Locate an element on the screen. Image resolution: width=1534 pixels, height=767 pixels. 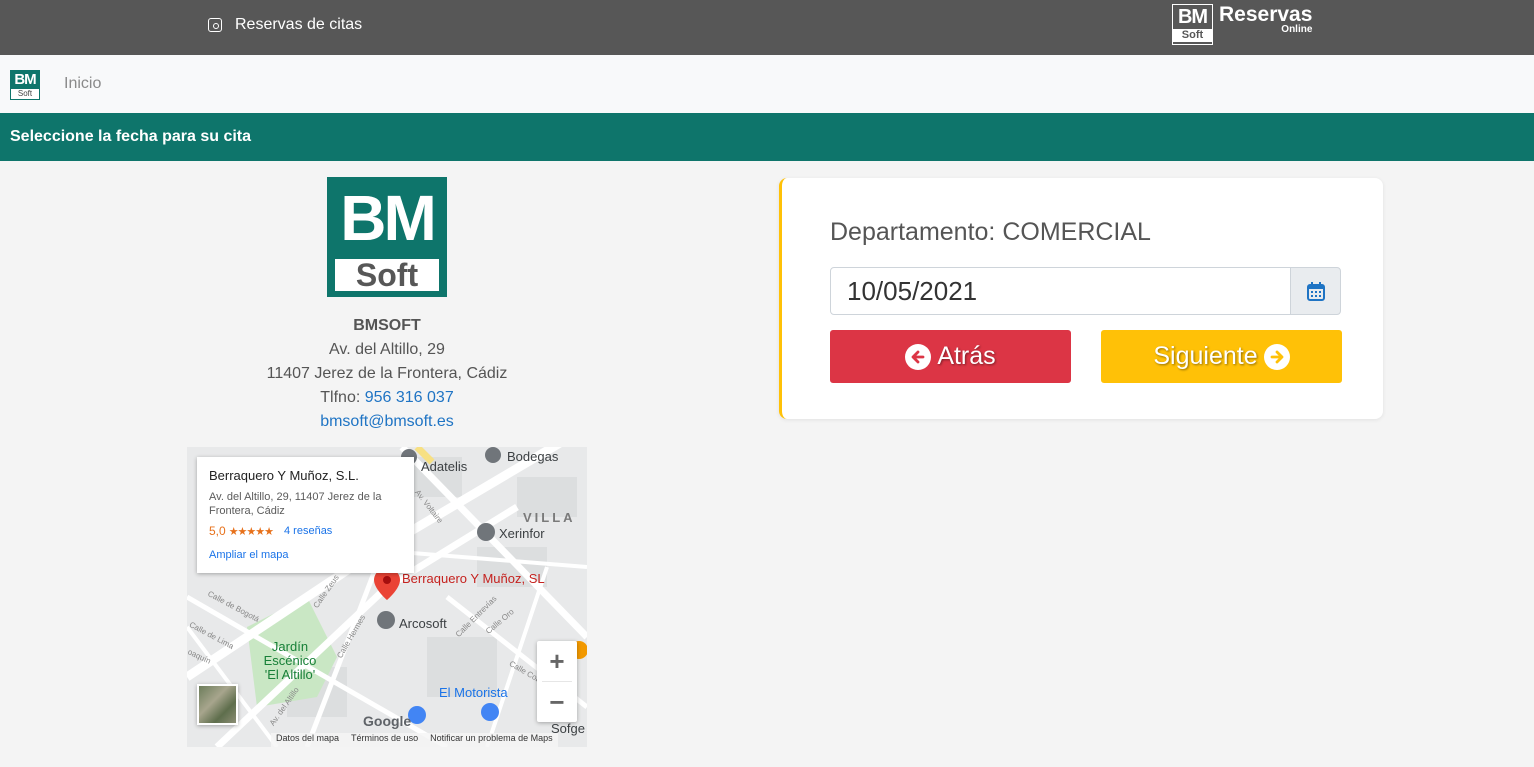
company-name: BMSOFT is located at coordinates (387, 325).